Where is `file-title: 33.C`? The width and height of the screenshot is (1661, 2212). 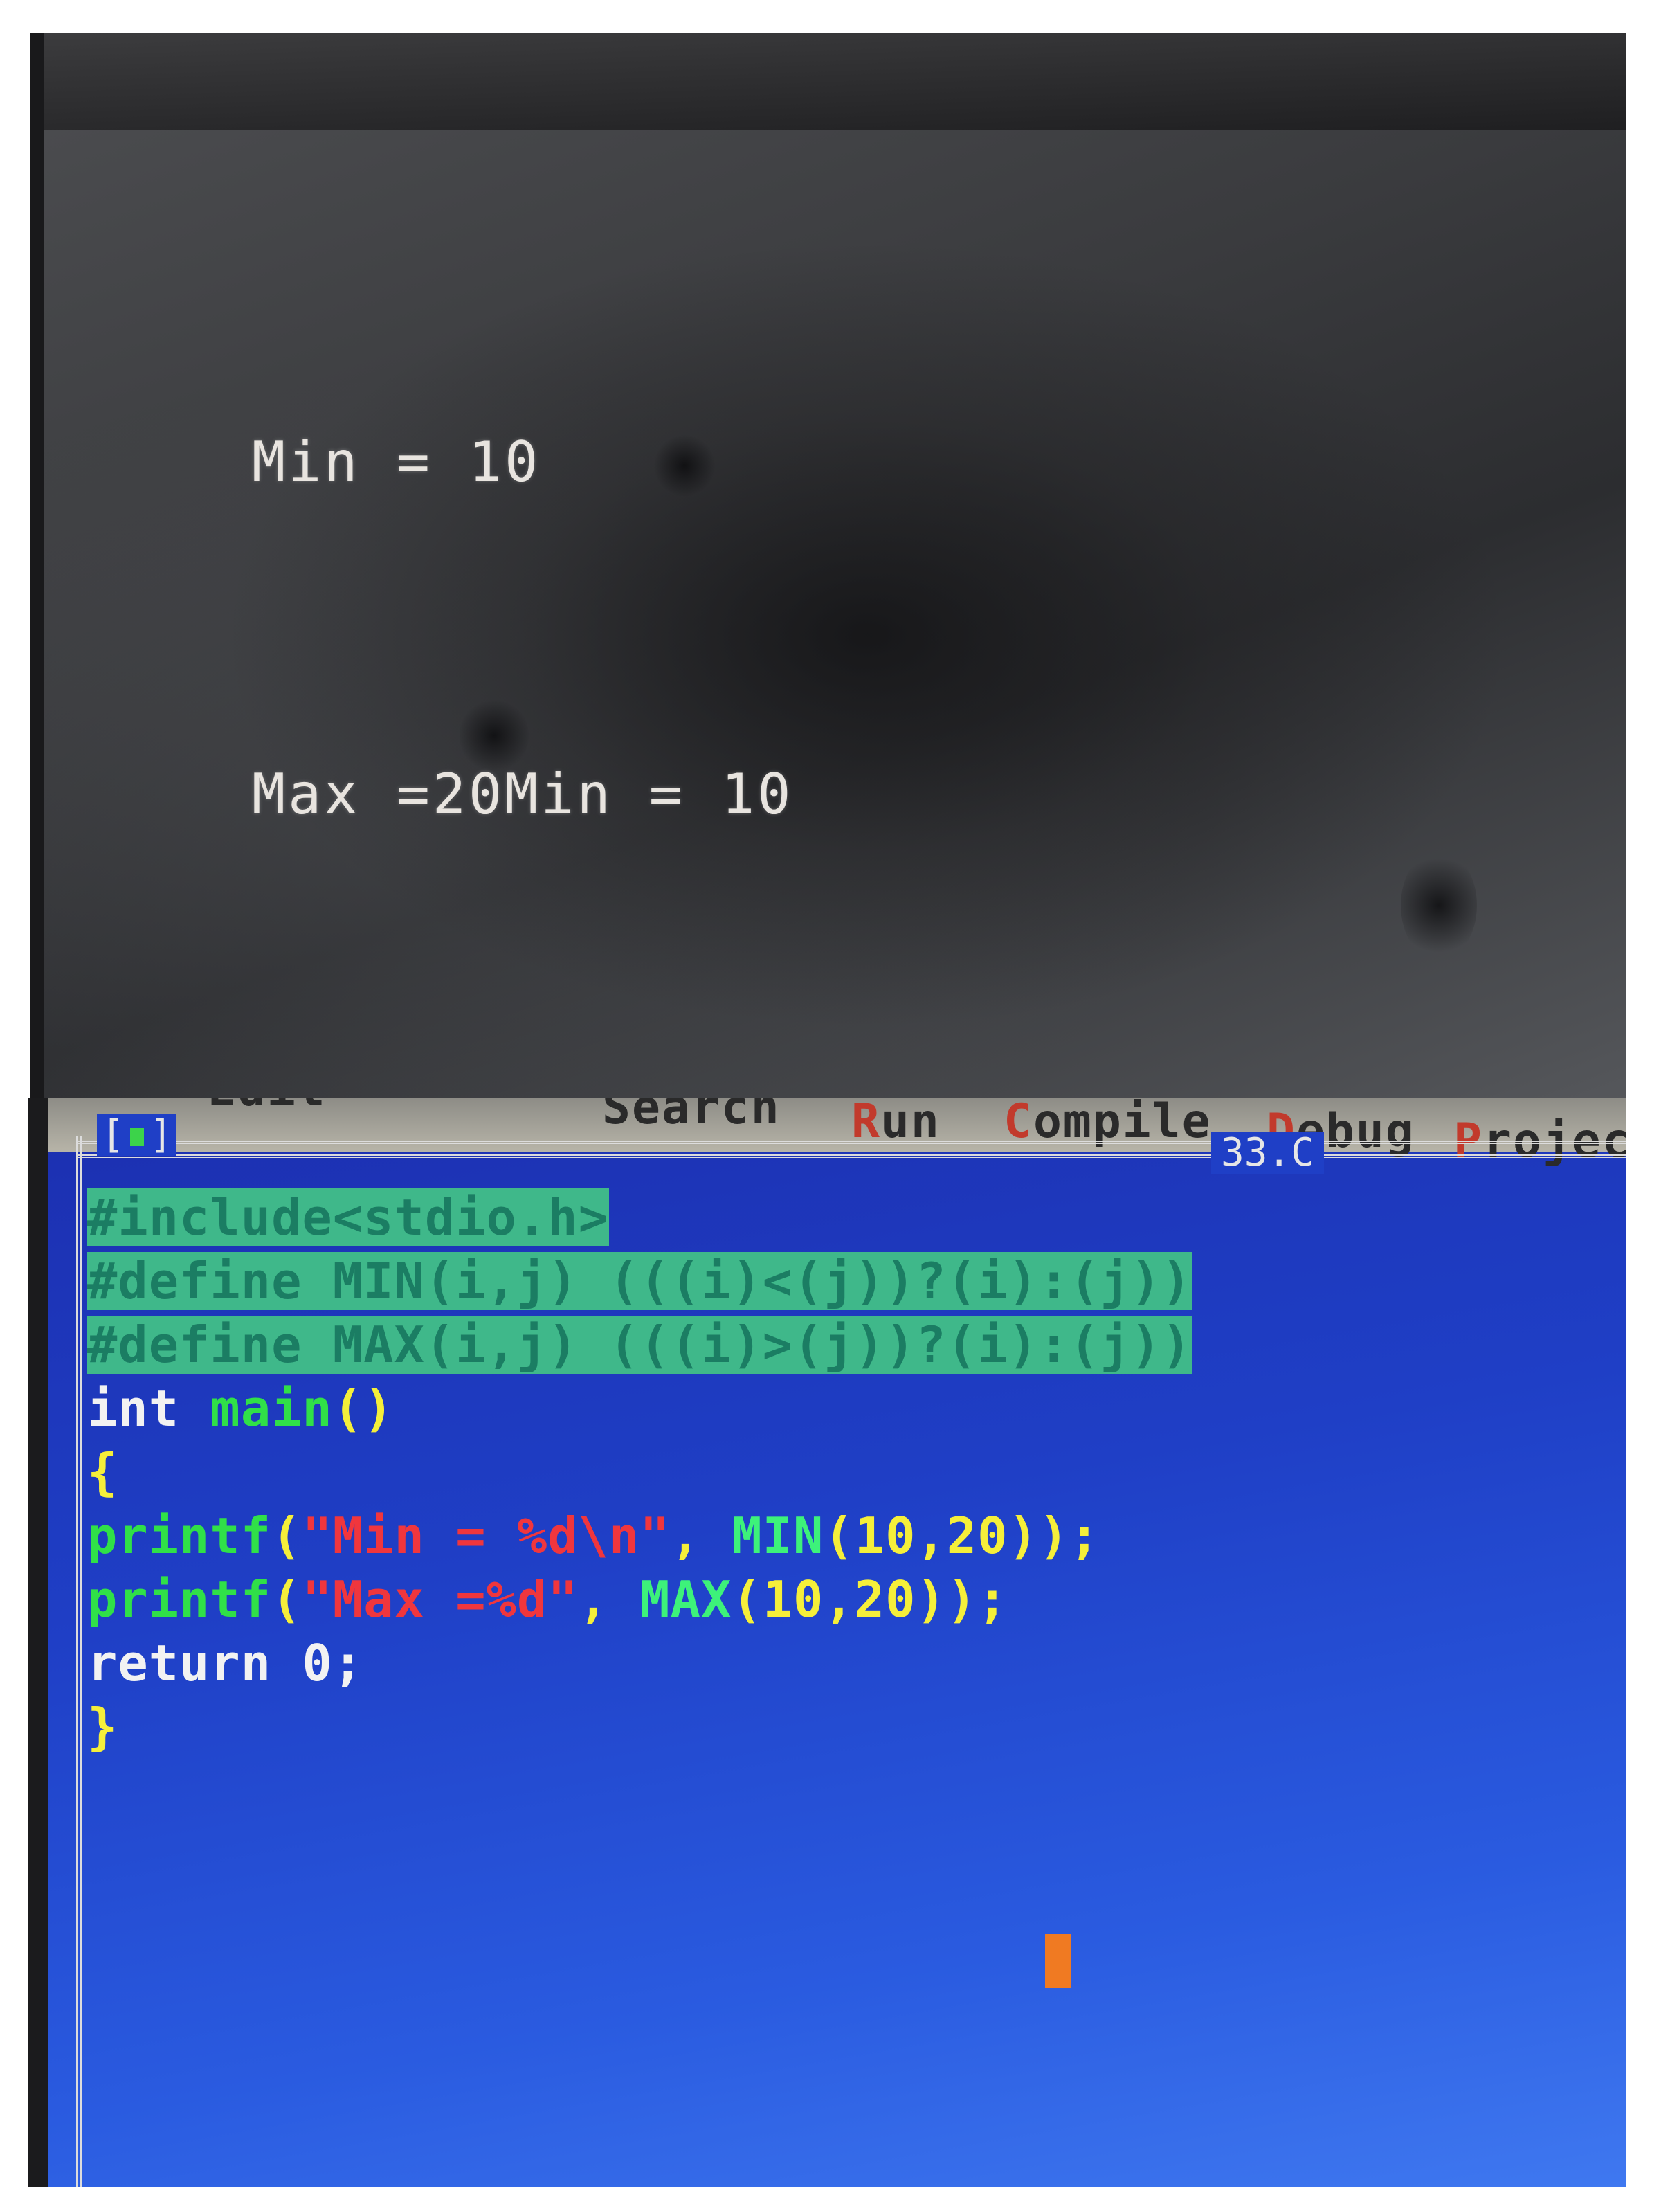
file-title: 33.C is located at coordinates (1267, 1153).